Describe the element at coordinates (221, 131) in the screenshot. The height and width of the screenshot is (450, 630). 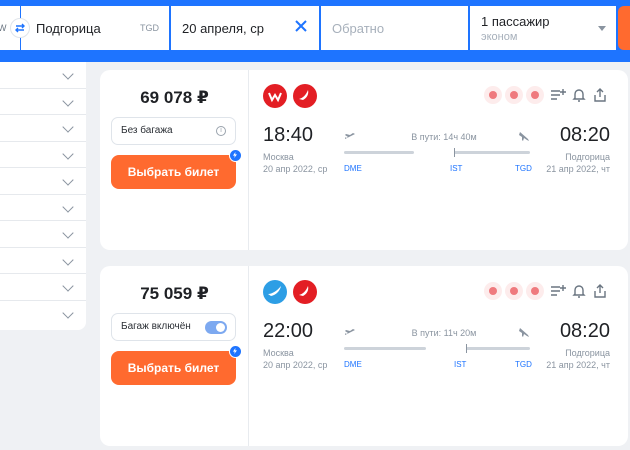
I see `info-icon: i` at that location.